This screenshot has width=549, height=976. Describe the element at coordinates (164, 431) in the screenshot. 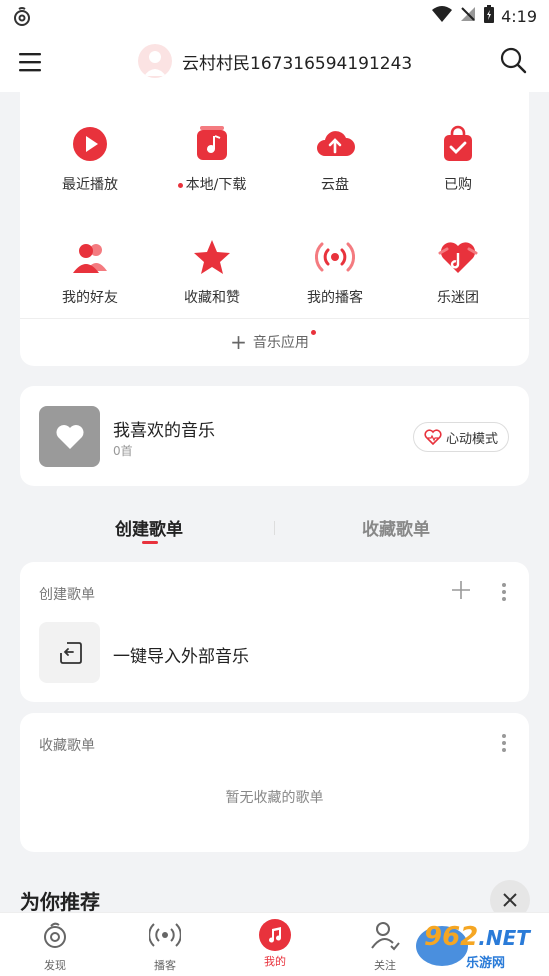

I see `liked-title: 我喜欢的音乐` at that location.